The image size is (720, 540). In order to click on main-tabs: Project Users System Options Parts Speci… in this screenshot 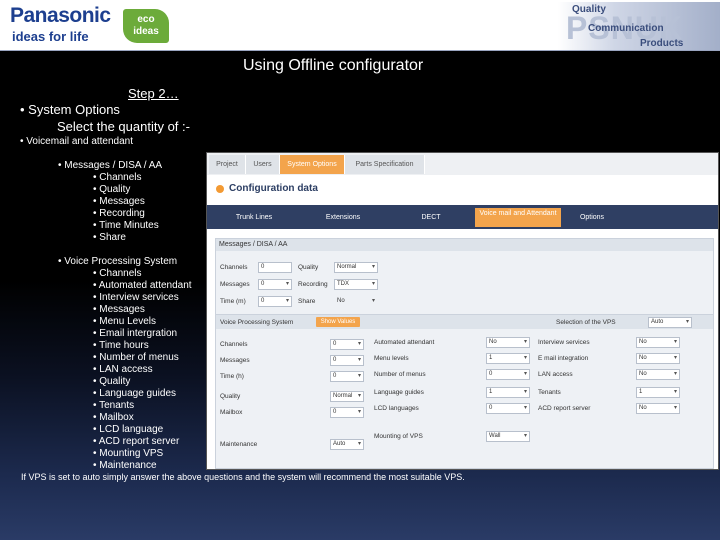, I will do `click(462, 164)`.